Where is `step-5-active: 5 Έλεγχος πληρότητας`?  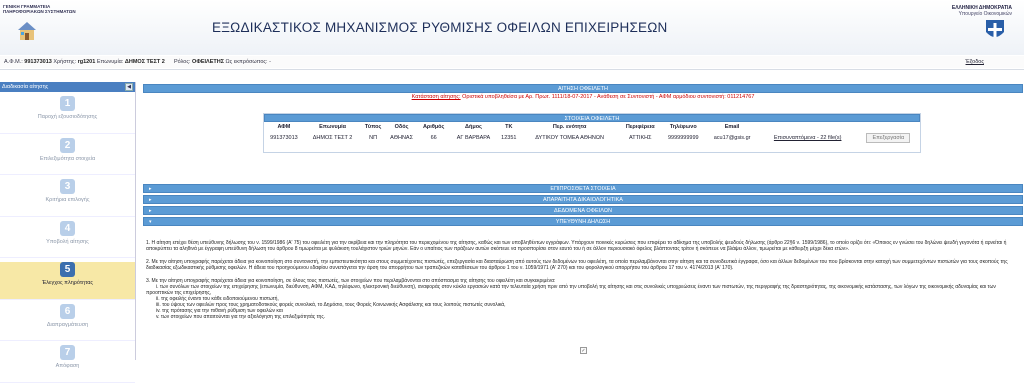 step-5-active: 5 Έλεγχος πληρότητας is located at coordinates (67, 281).